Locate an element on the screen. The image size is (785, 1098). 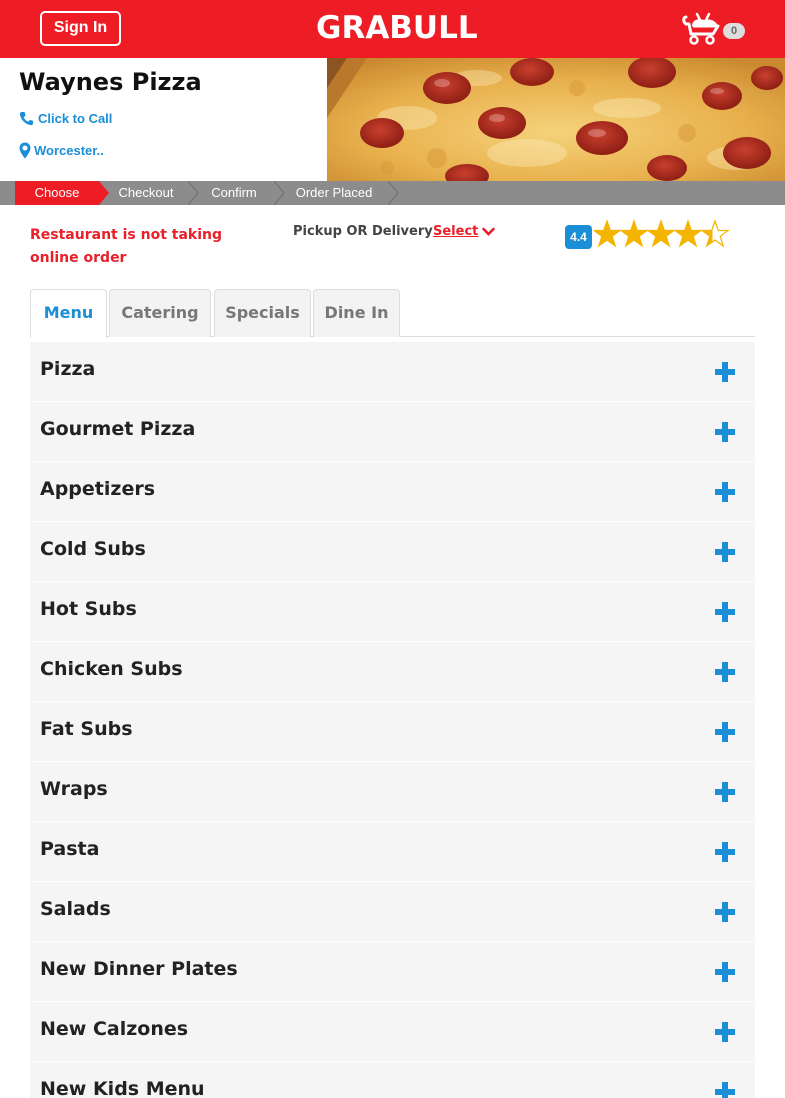
location-label: Worcester.. is located at coordinates (69, 150).